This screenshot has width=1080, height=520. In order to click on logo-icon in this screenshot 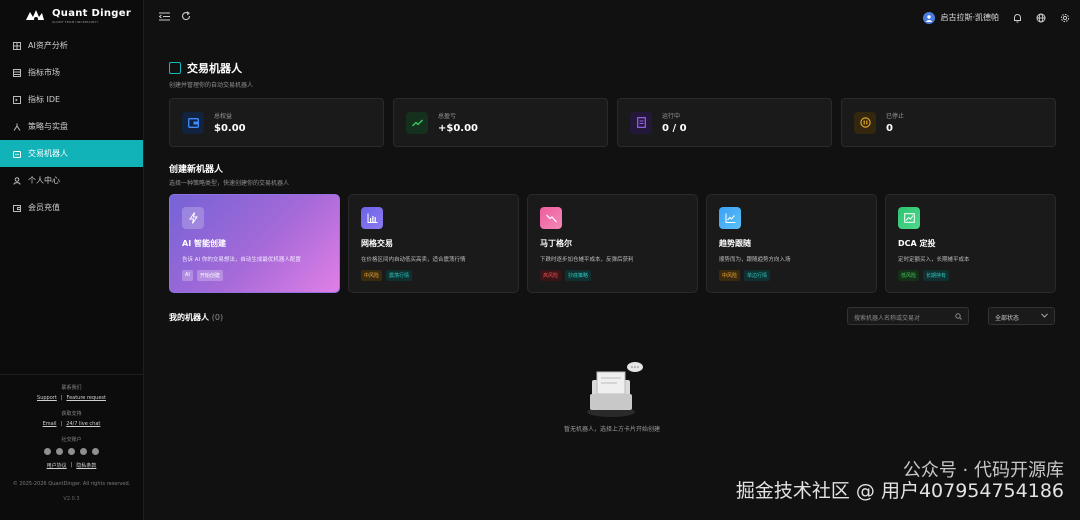, I will do `click(35, 15)`.